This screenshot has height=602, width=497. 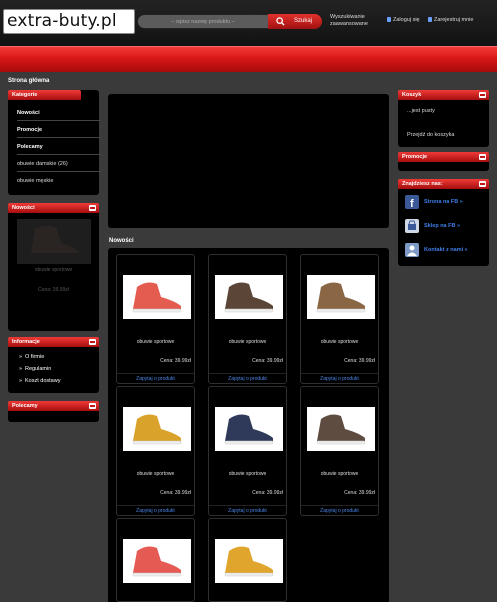 I want to click on cart-empty-text: ...jest pusty, so click(x=421, y=111).